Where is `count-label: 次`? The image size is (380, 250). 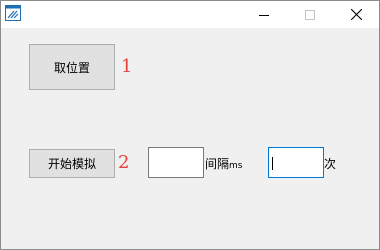
count-label: 次 is located at coordinates (330, 164).